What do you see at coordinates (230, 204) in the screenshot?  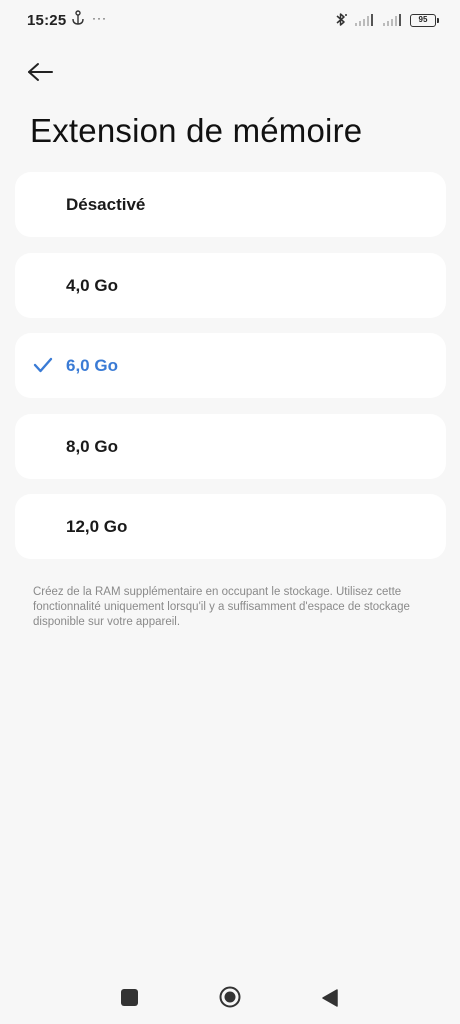 I see `option-disabled: Désactivé` at bounding box center [230, 204].